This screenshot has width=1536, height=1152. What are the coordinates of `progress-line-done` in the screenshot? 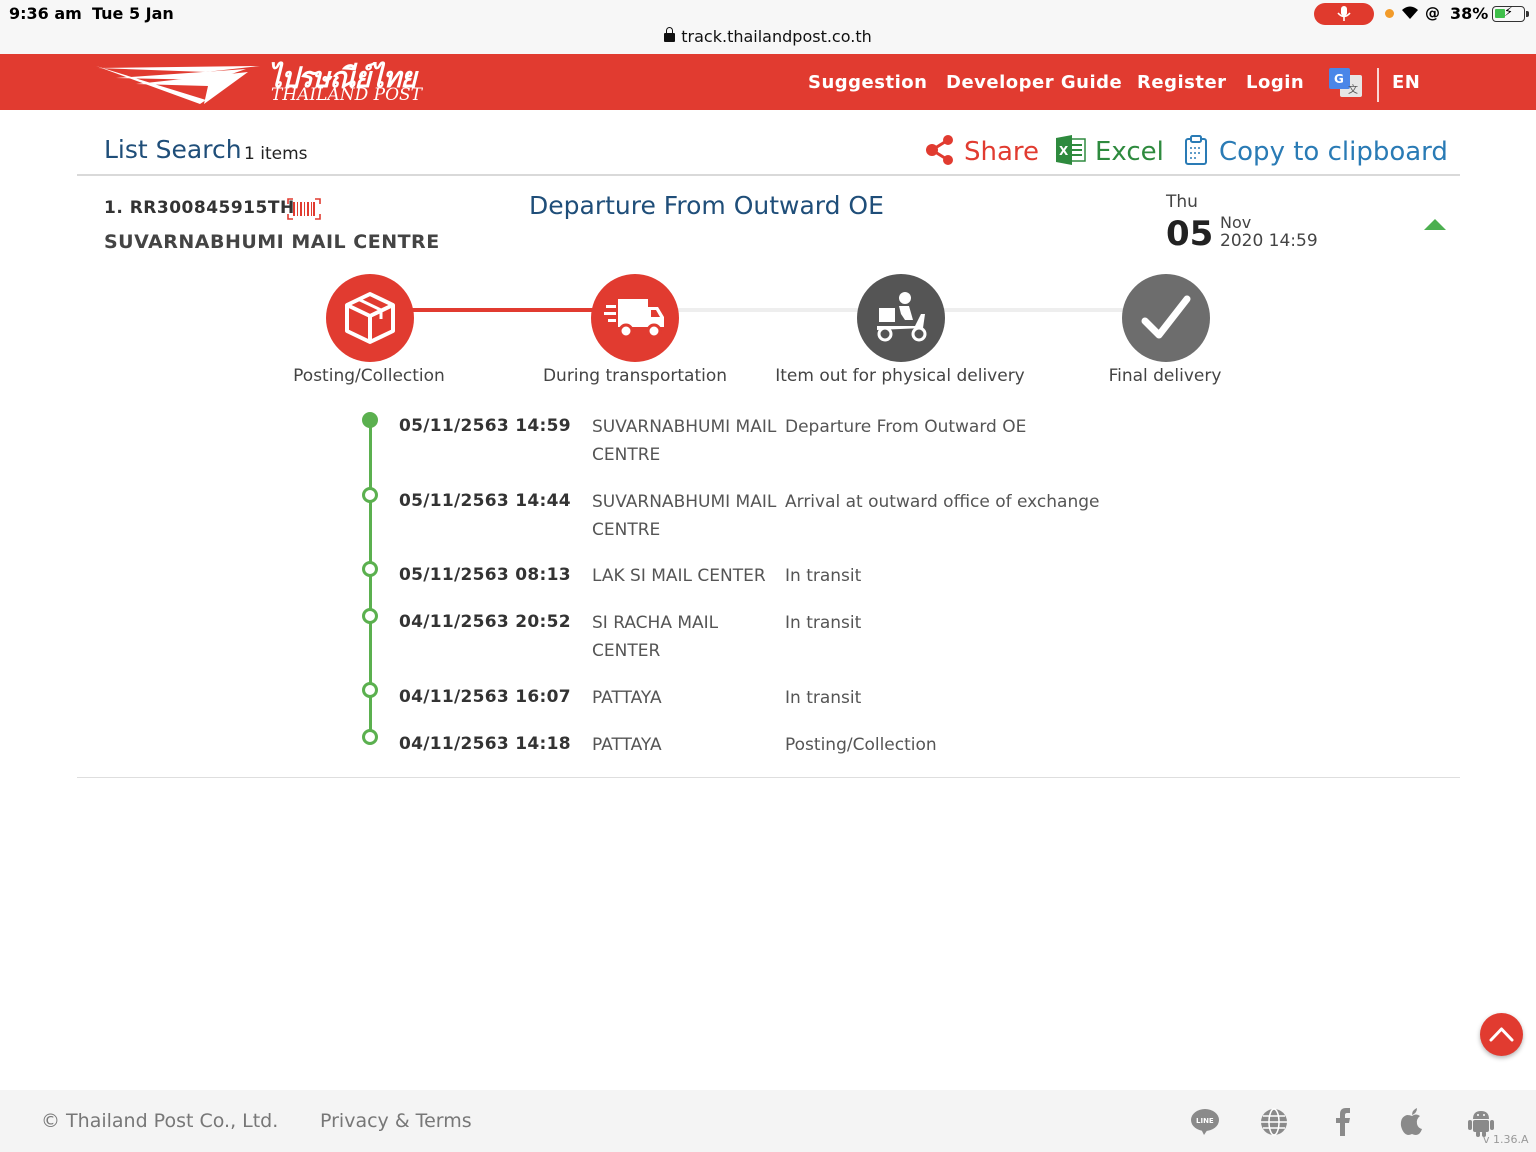 It's located at (503, 310).